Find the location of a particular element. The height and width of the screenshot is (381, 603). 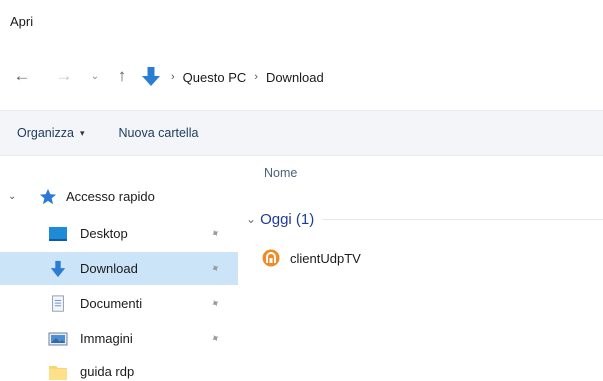

new-folder-button: Nuova cartella is located at coordinates (159, 133).